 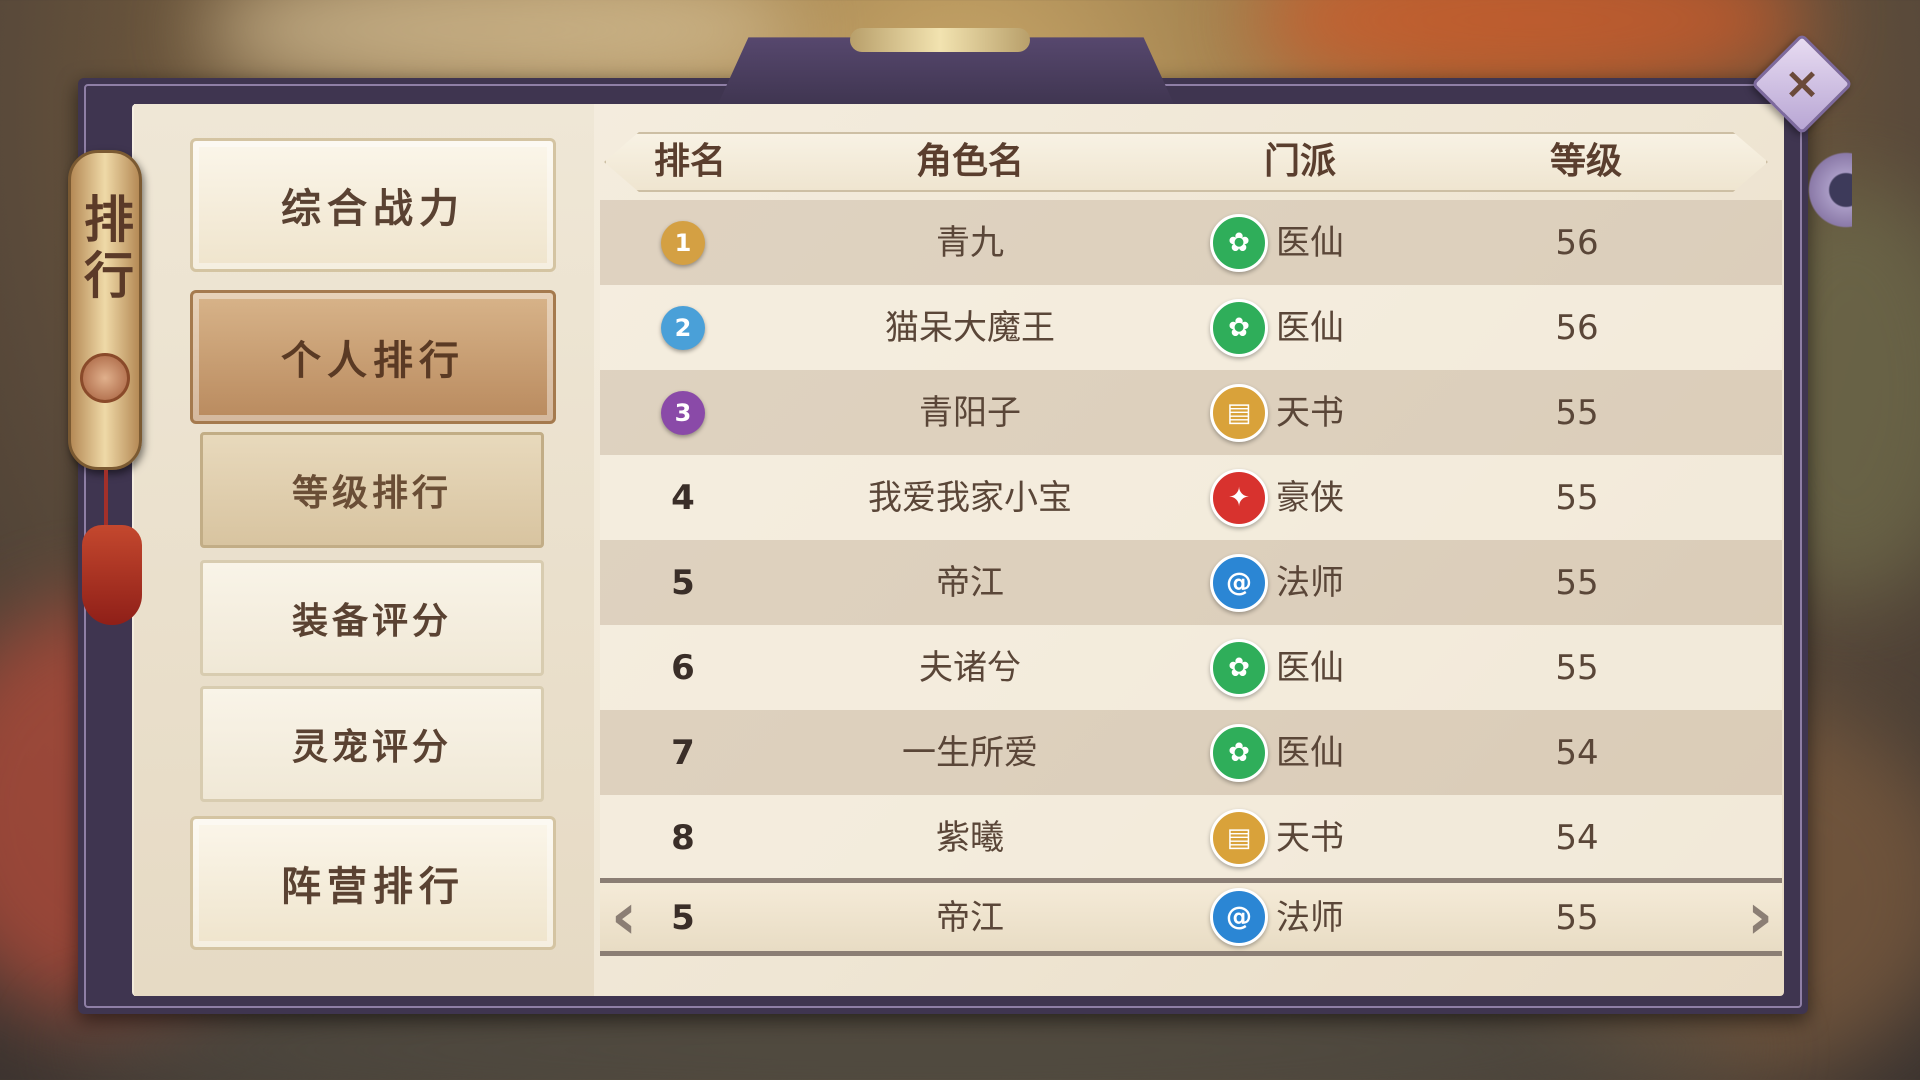 What do you see at coordinates (1299, 161) in the screenshot?
I see `header-sect: 门派` at bounding box center [1299, 161].